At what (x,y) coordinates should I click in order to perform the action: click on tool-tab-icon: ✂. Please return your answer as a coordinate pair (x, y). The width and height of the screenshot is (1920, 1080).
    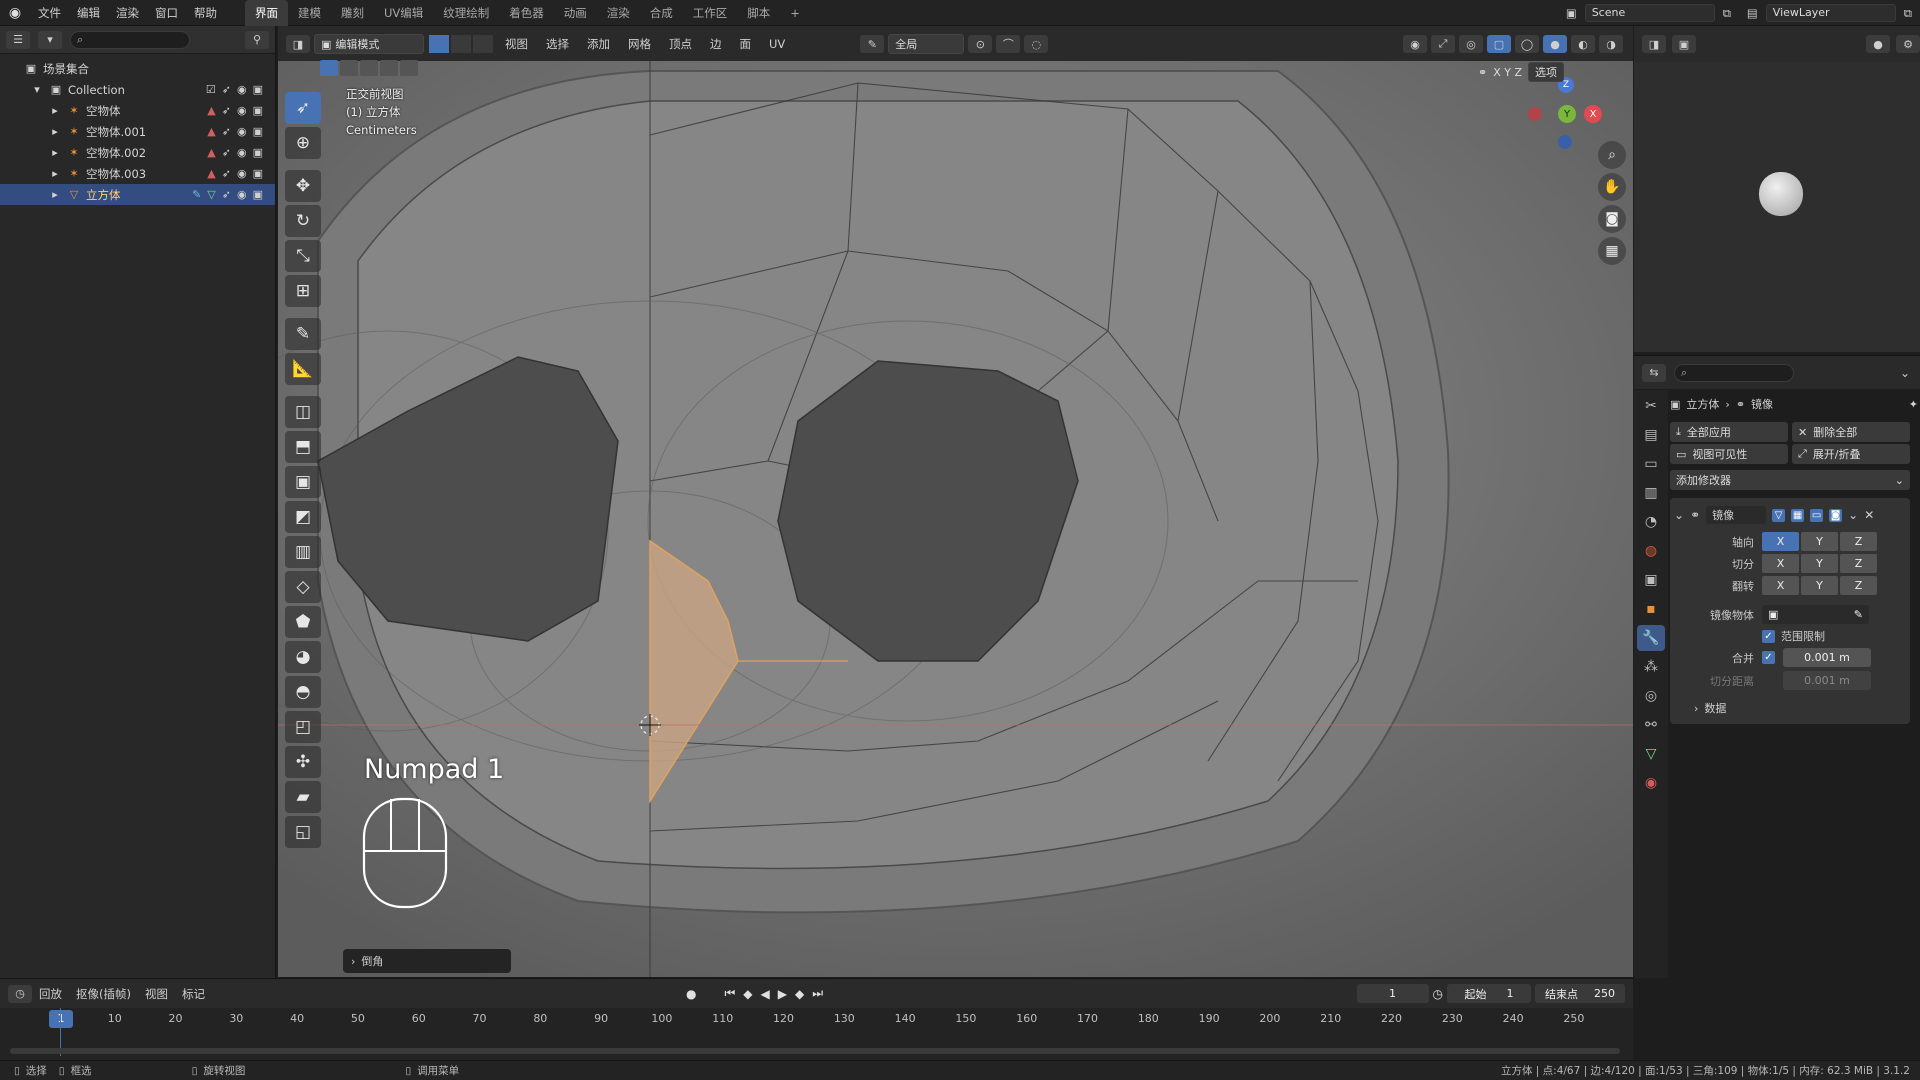
    Looking at the image, I should click on (1651, 406).